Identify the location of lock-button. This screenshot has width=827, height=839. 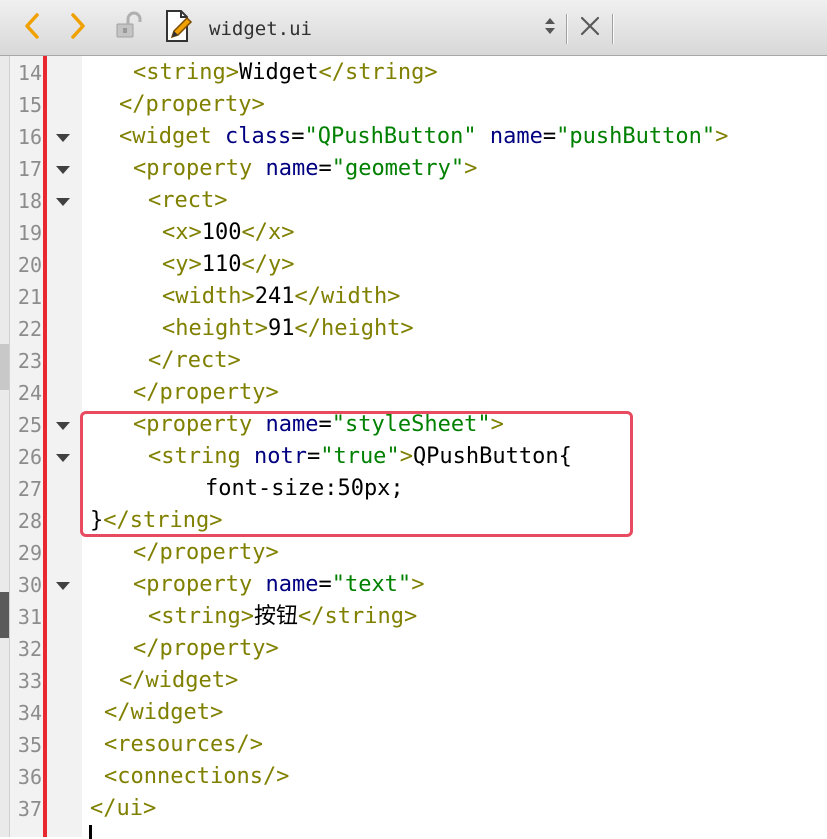
(128, 28).